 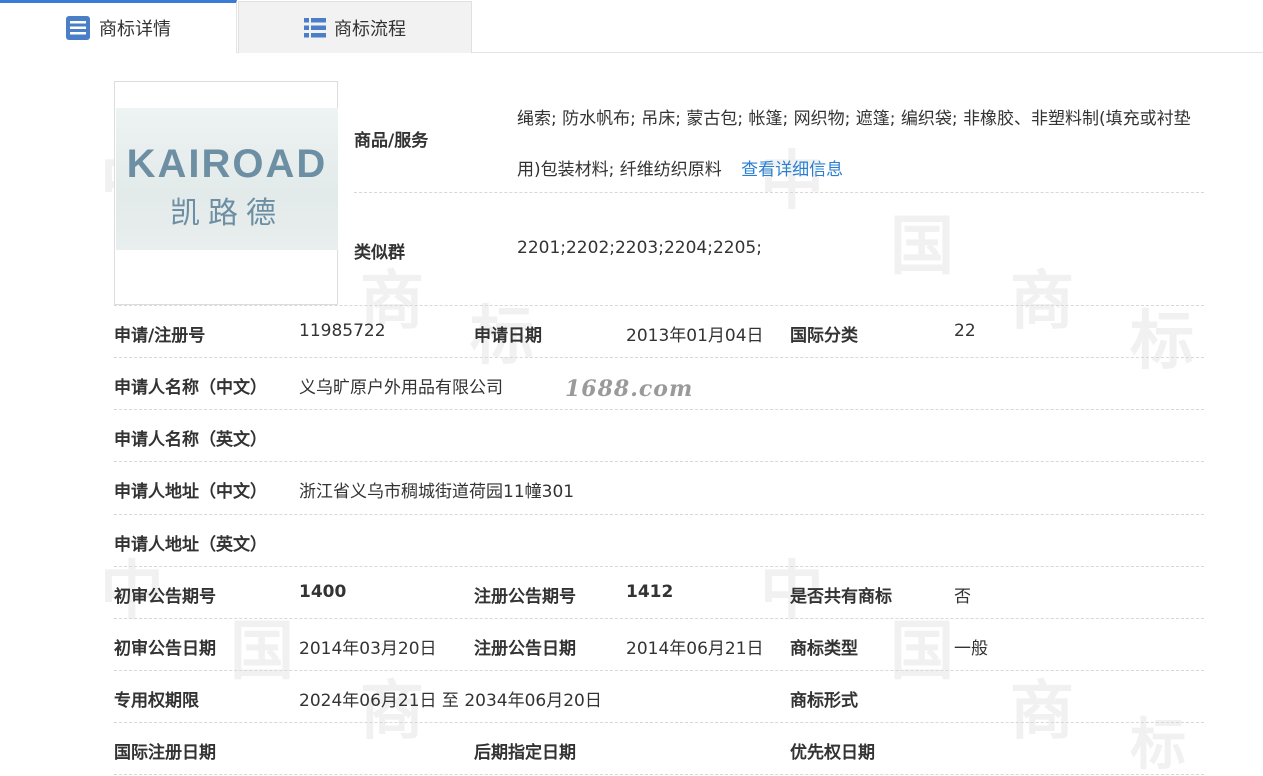 I want to click on prelim-date-value: 2014年03月20日, so click(x=368, y=649).